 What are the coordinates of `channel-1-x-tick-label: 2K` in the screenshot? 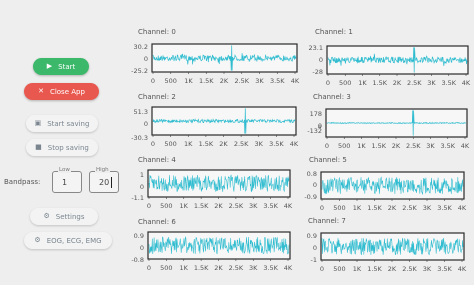 It's located at (397, 83).